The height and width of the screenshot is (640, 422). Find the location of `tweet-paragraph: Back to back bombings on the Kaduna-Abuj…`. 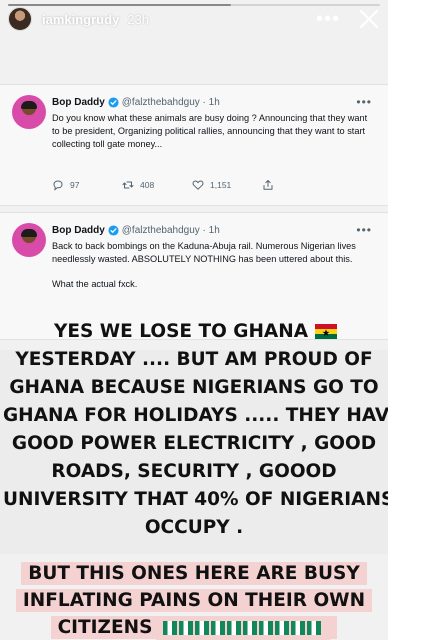

tweet-paragraph: Back to back bombings on the Kaduna-Abuj… is located at coordinates (204, 252).